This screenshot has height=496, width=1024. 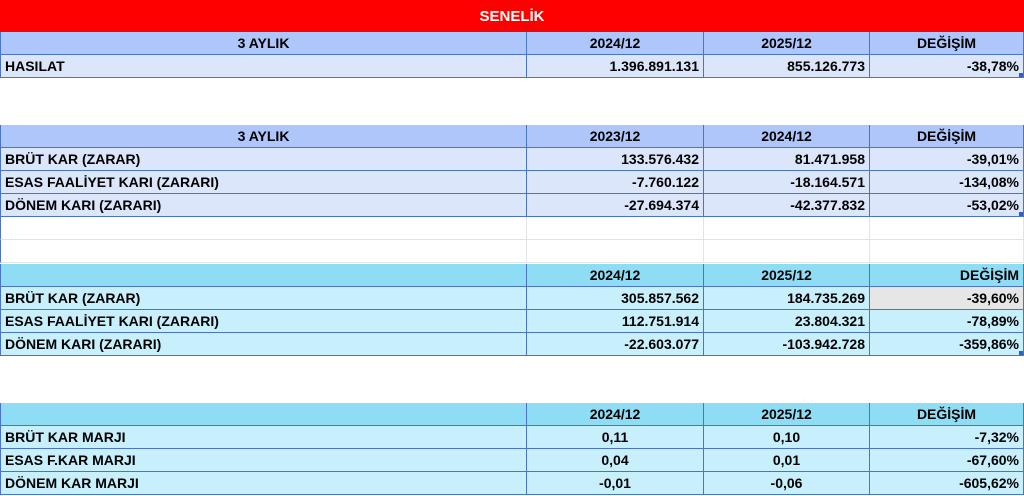 What do you see at coordinates (947, 182) in the screenshot?
I see `change-cell: -134,08%` at bounding box center [947, 182].